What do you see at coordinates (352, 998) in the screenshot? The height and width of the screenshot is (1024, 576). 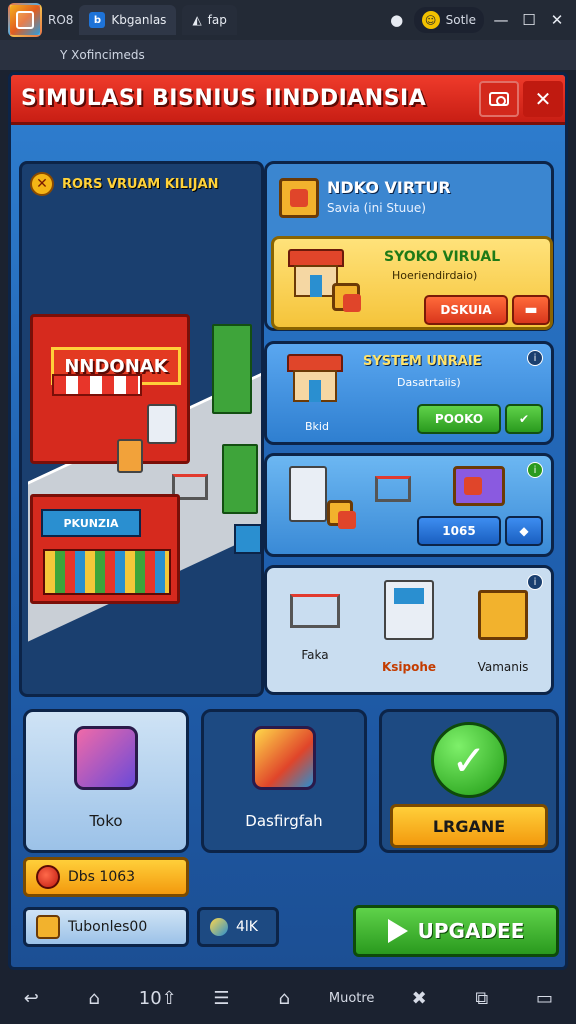 I see `more-button: Muotre` at bounding box center [352, 998].